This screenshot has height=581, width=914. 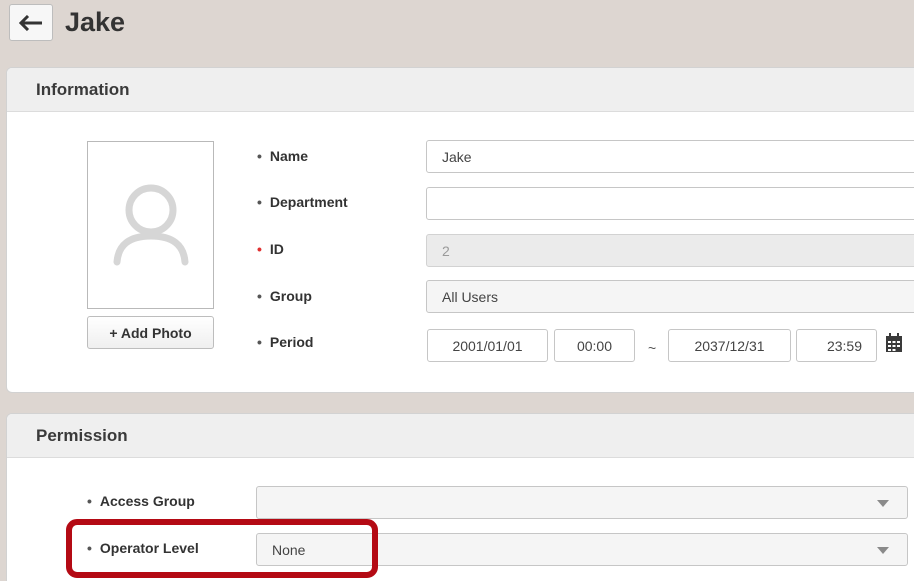 I want to click on name-input: Jake, so click(x=670, y=156).